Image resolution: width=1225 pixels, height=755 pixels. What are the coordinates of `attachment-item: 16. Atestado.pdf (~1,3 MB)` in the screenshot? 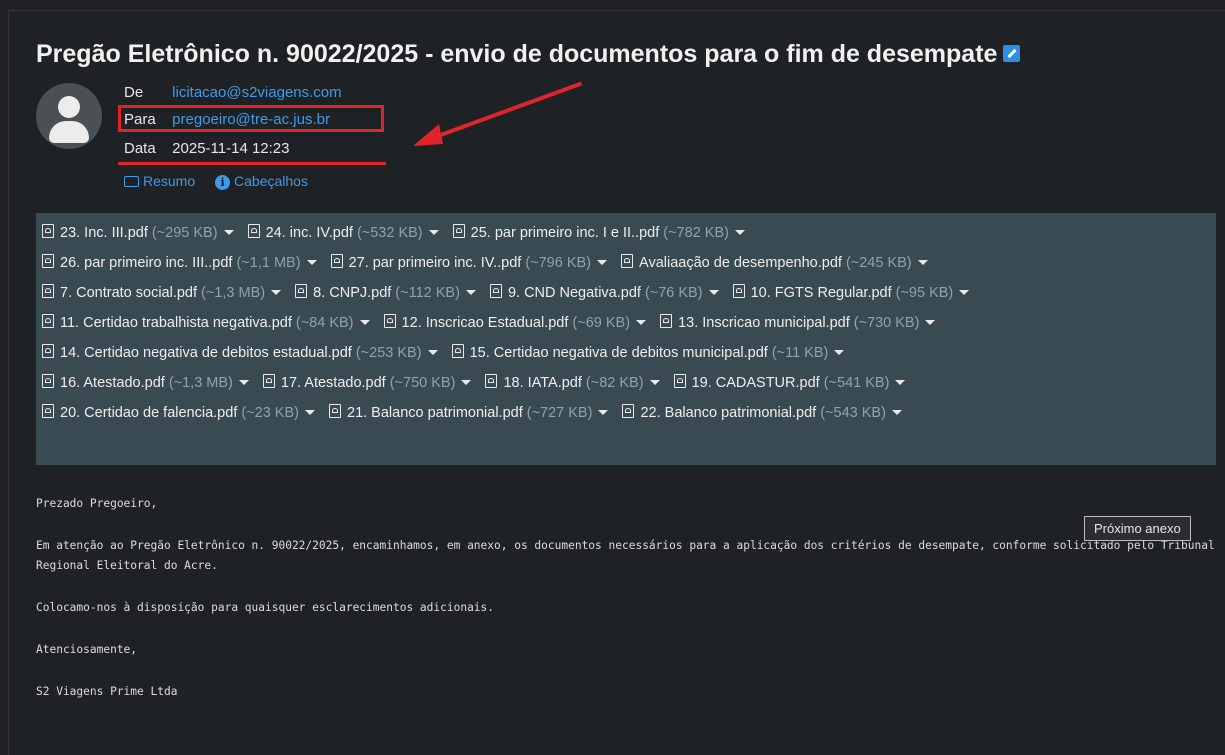 It's located at (145, 383).